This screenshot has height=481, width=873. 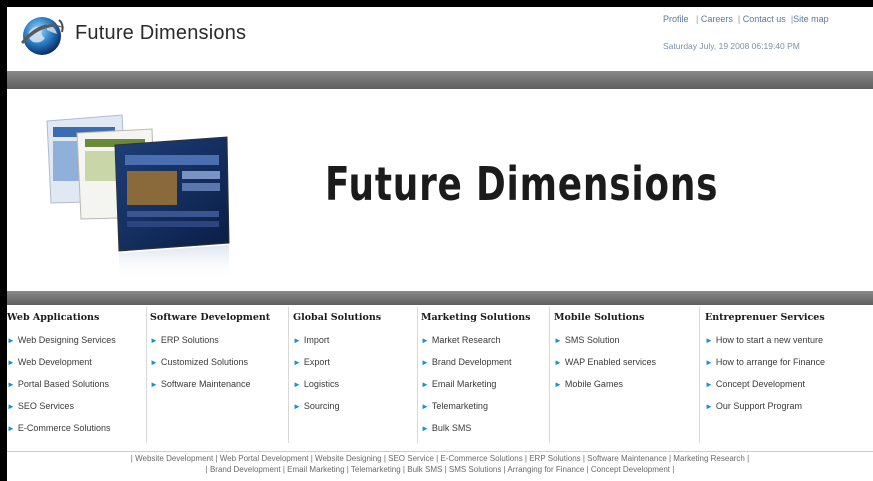 I want to click on menu-item: ► Export, so click(x=337, y=362).